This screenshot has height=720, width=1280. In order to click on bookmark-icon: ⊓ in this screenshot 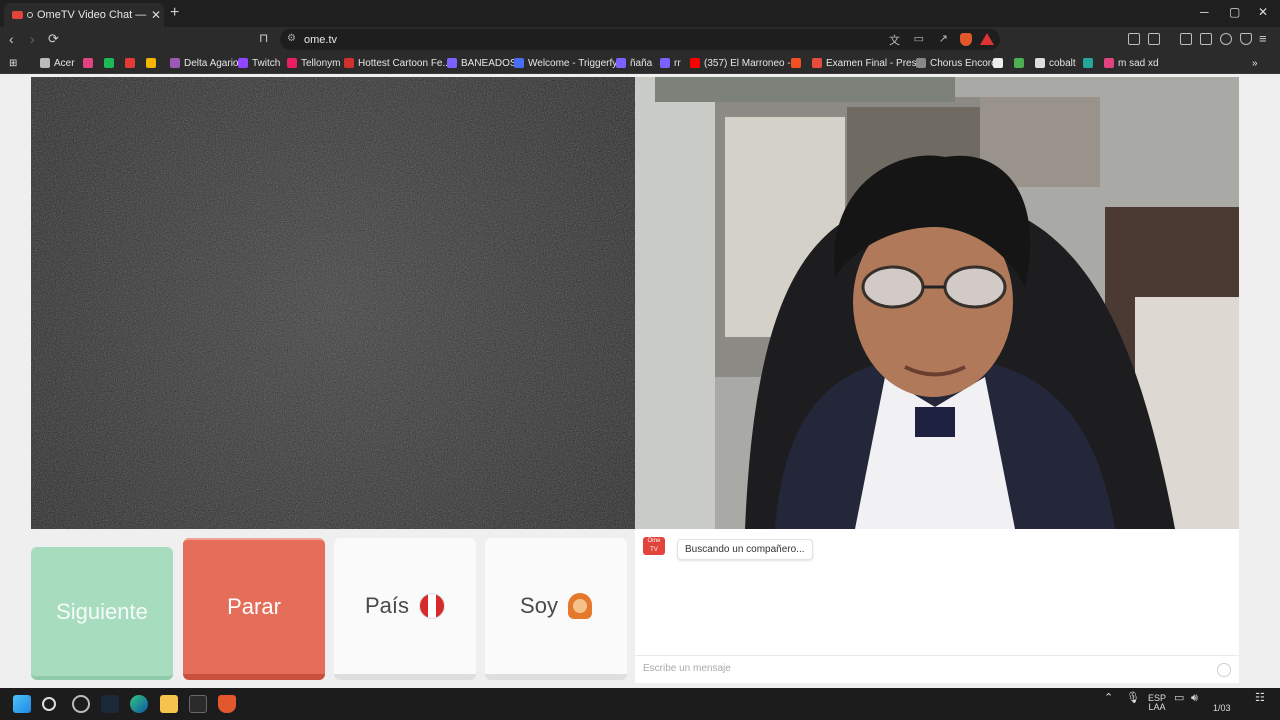, I will do `click(263, 38)`.